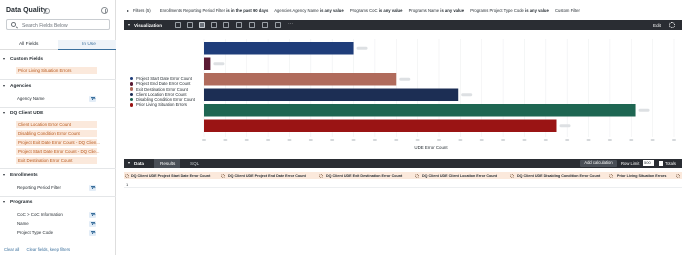 The image size is (688, 255). I want to click on tab-all-fields: All Fields, so click(28, 44).